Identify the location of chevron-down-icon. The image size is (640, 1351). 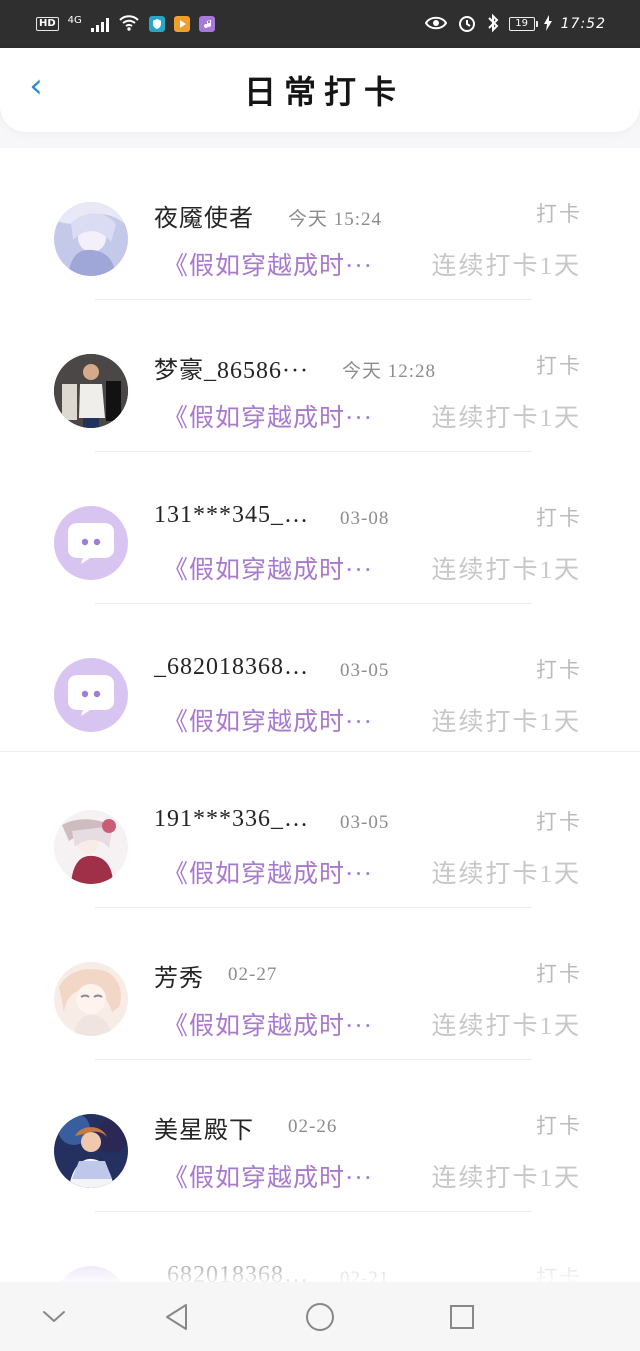
(54, 1316).